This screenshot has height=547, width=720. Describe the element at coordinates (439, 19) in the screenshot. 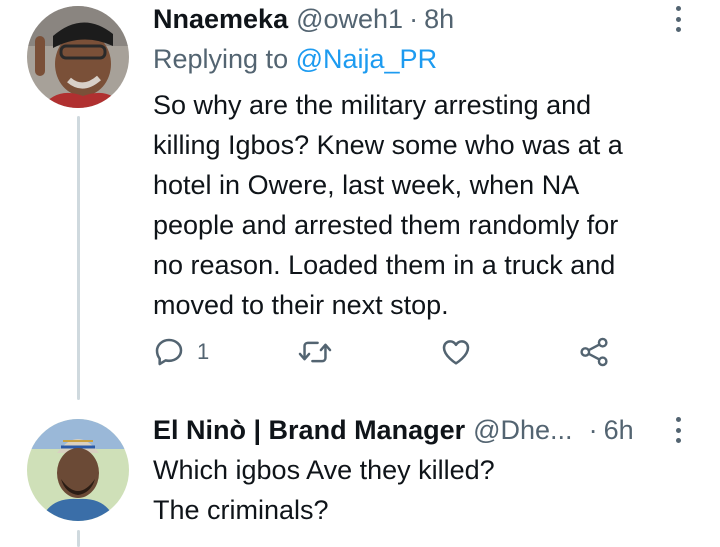

I see `timestamp: 8h` at that location.